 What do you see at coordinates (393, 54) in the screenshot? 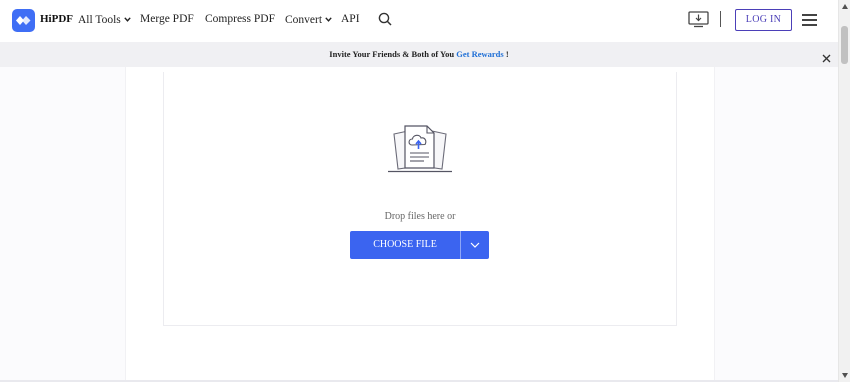
I see `banner-text-start: Invite Your Friends & Both of You` at bounding box center [393, 54].